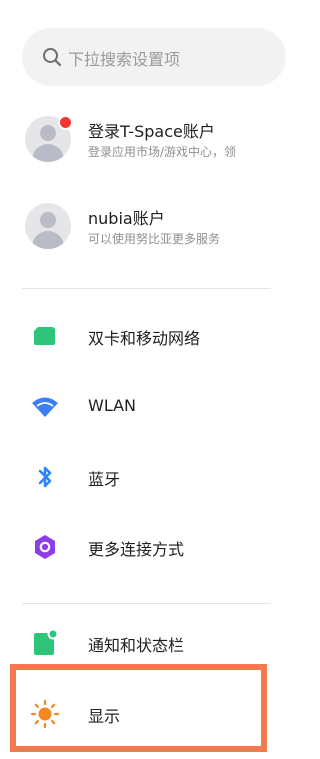 The image size is (320, 759). Describe the element at coordinates (144, 338) in the screenshot. I see `settings-item-label: 双卡和移动网络` at that location.